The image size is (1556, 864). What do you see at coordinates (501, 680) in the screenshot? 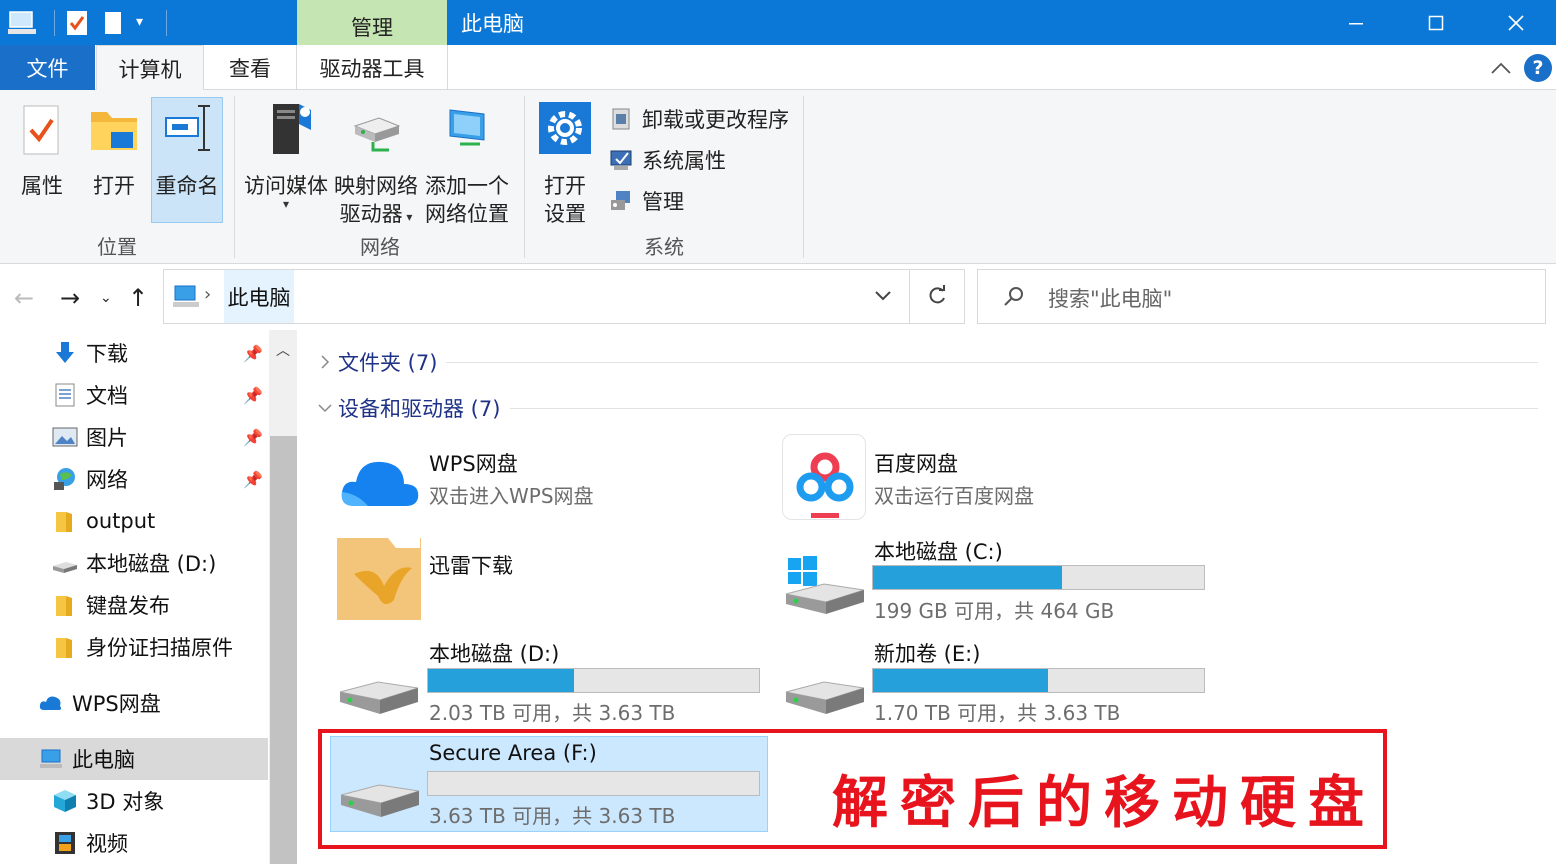
I see `drive-d-usage-fill` at bounding box center [501, 680].